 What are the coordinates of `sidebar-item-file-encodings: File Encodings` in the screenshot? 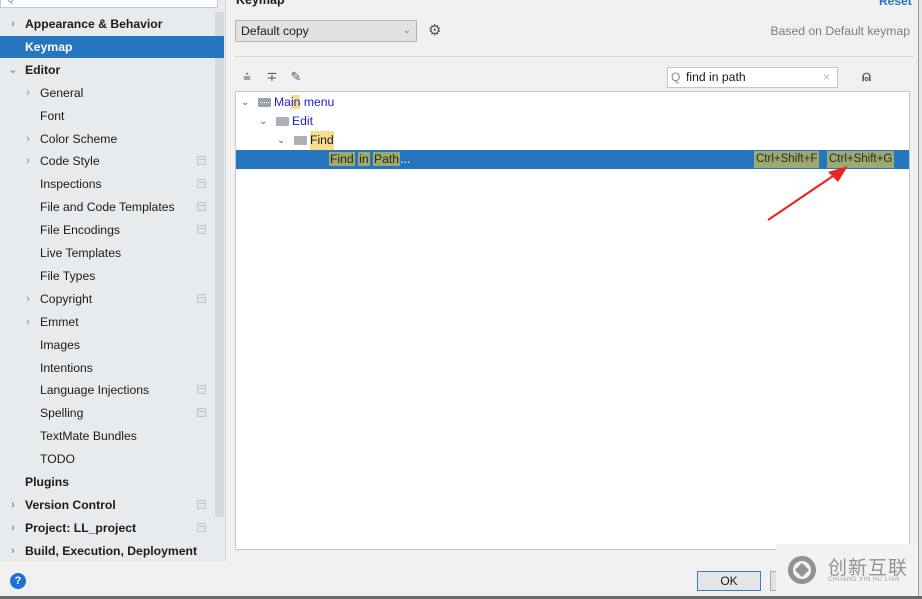 It's located at (112, 230).